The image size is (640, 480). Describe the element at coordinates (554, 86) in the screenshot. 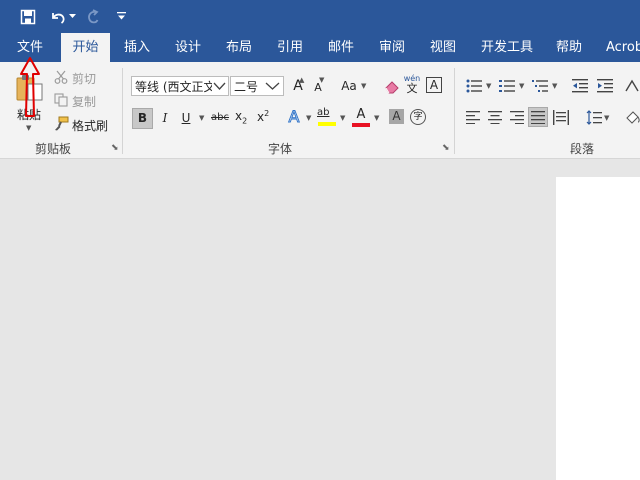

I see `multilevel-list-dropdown-icon: ▼` at that location.